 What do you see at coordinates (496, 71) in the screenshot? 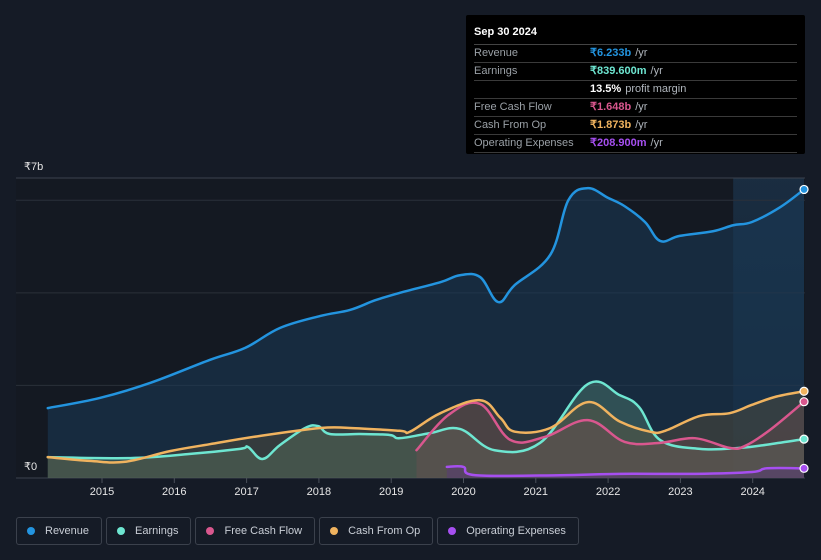
I see `tooltip-label: Earnings` at bounding box center [496, 71].